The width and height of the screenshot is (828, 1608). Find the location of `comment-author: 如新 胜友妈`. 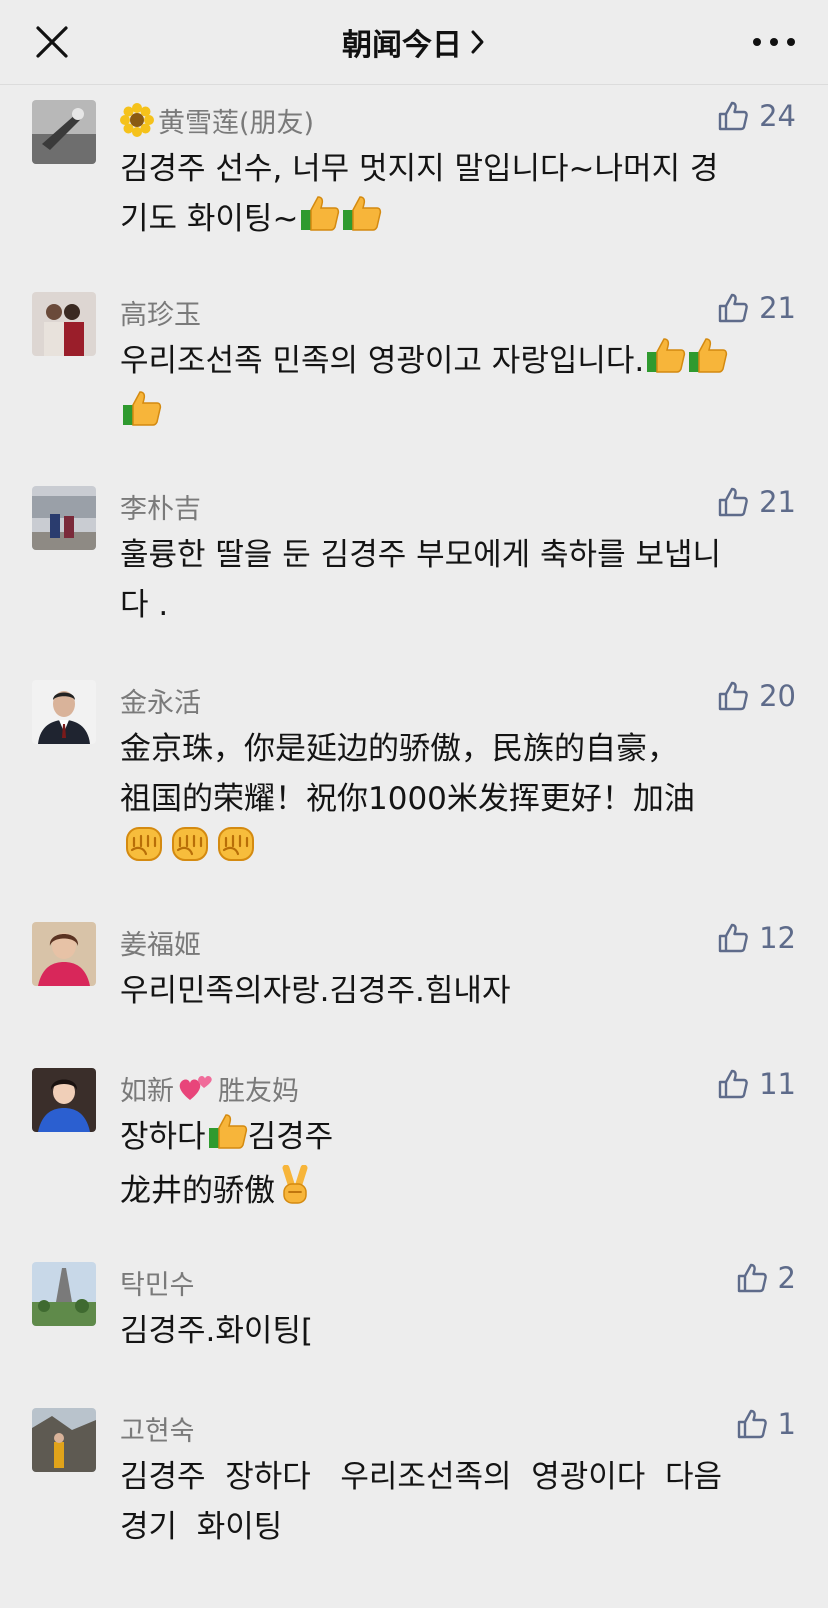

comment-author: 如新 胜友妈 is located at coordinates (209, 1088).